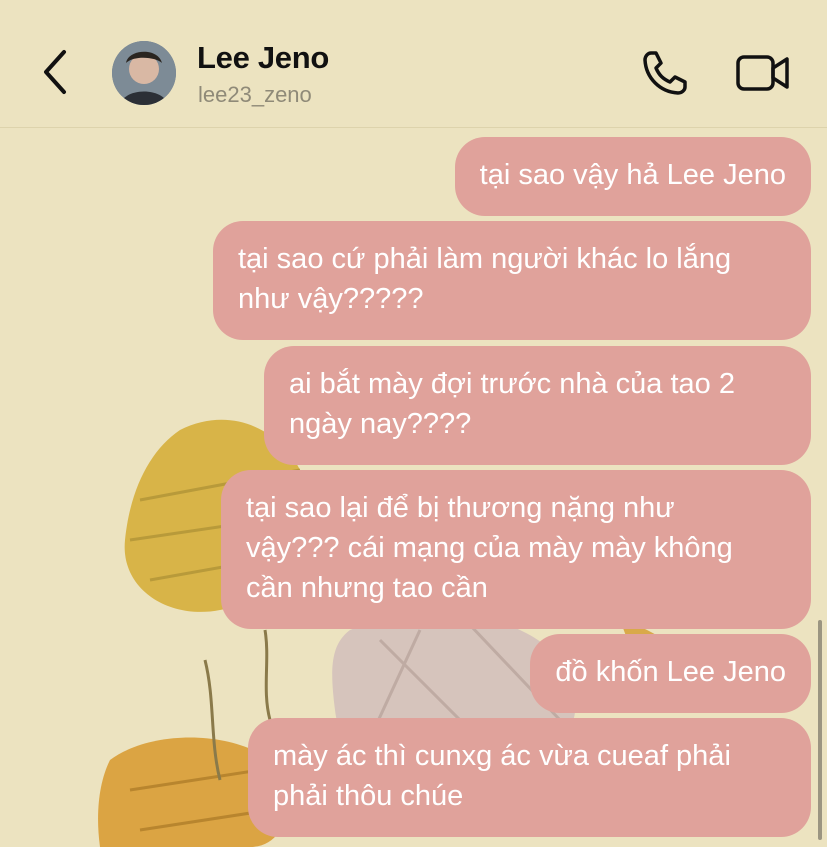 The width and height of the screenshot is (827, 847). I want to click on call-button, so click(665, 73).